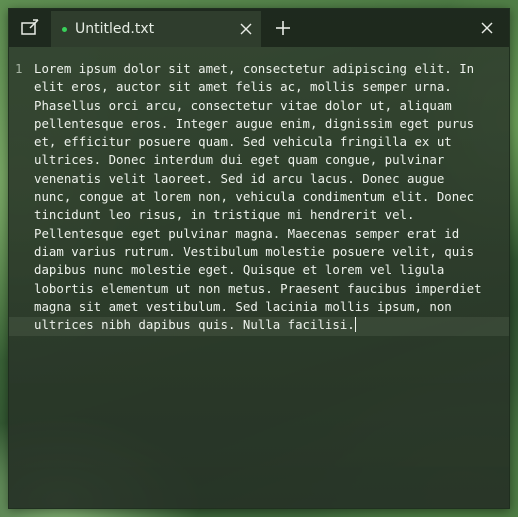 This screenshot has width=518, height=517. Describe the element at coordinates (156, 29) in the screenshot. I see `tab-untitled: Untitled.txt` at that location.